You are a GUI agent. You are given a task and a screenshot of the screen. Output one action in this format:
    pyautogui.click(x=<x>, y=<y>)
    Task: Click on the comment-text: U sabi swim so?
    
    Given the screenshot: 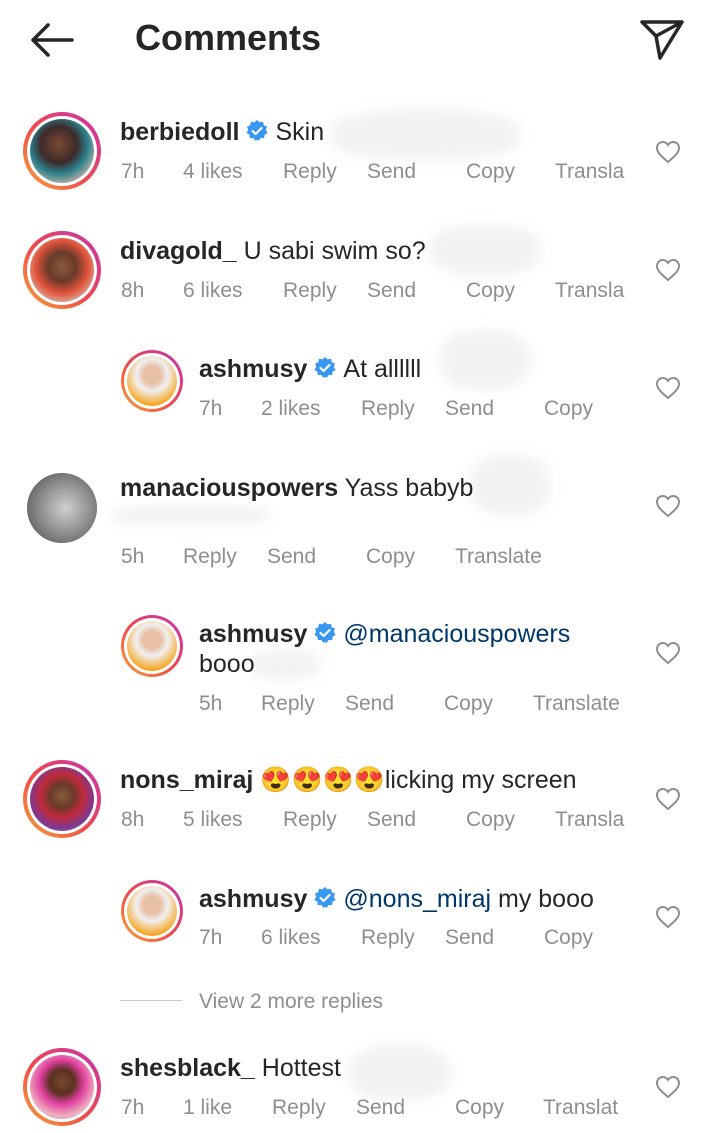 What is the action you would take?
    pyautogui.click(x=334, y=251)
    